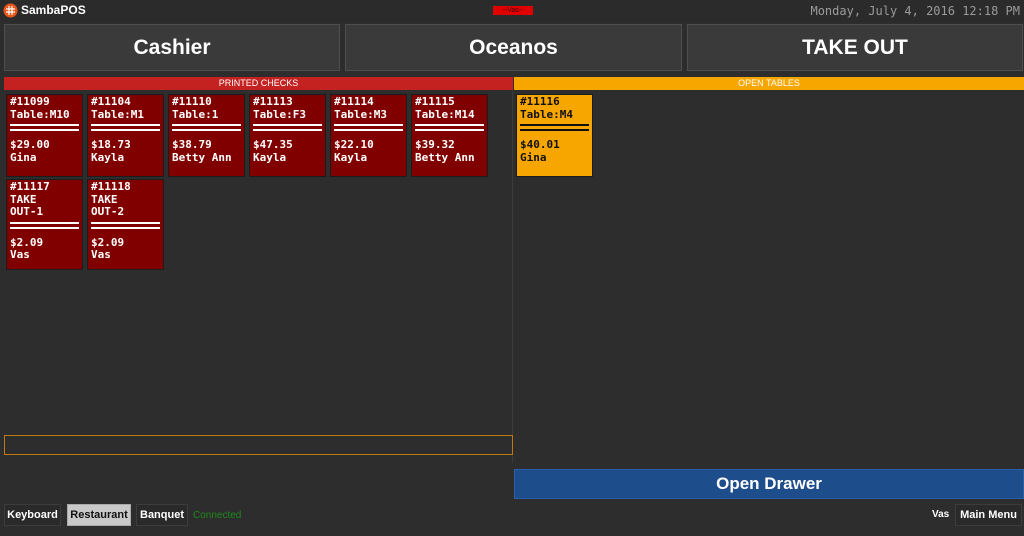 Image resolution: width=1024 pixels, height=536 pixels. Describe the element at coordinates (30, 144) in the screenshot. I see `ticket-amount: $29.00` at that location.